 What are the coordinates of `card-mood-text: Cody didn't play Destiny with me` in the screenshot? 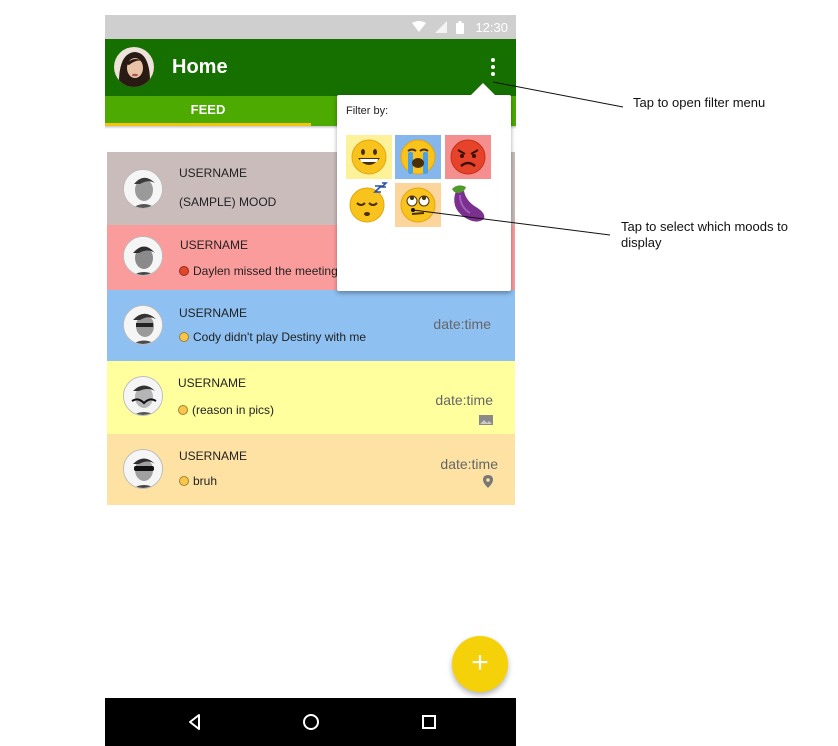 It's located at (272, 337).